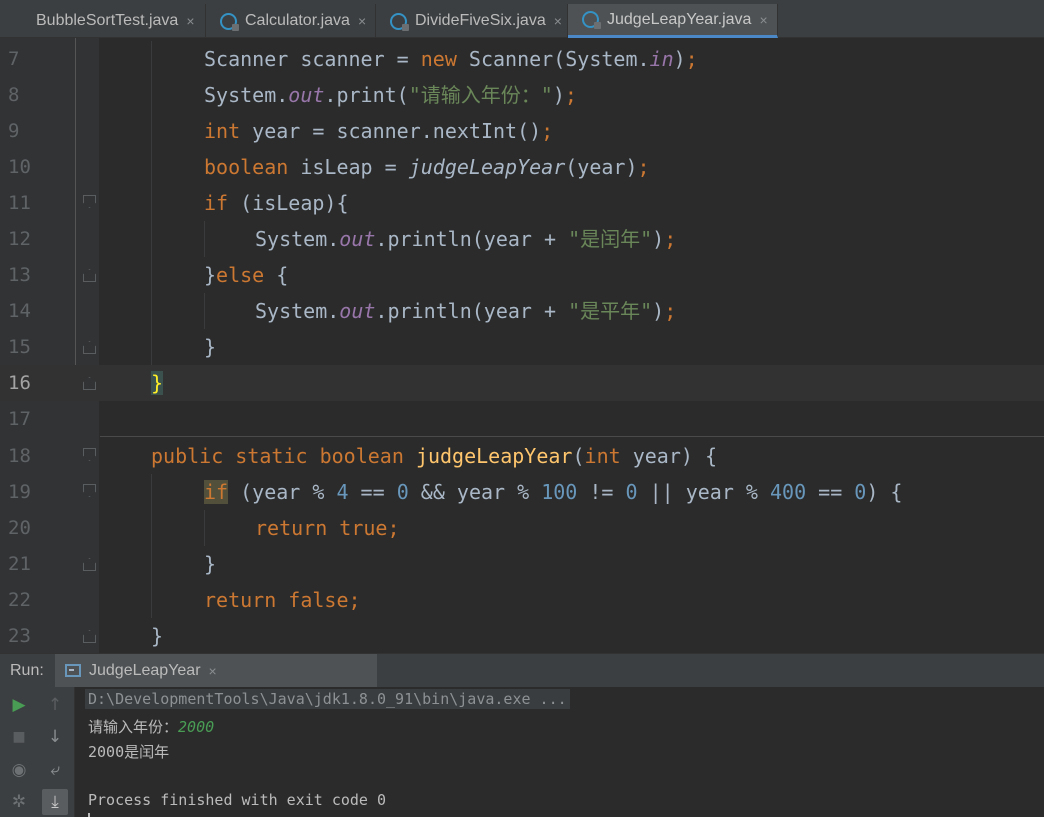 The height and width of the screenshot is (817, 1044). I want to click on code-line: 15 }, so click(522, 347).